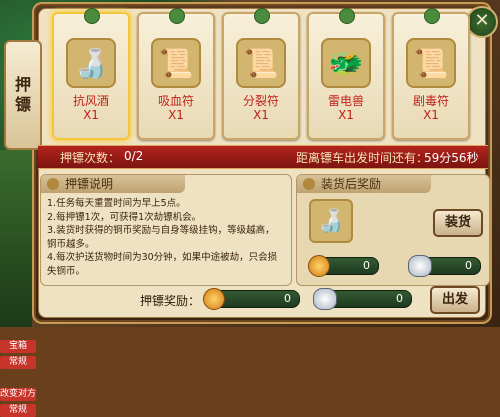 This screenshot has width=500, height=417. I want to click on close-button: ✕, so click(482, 22).